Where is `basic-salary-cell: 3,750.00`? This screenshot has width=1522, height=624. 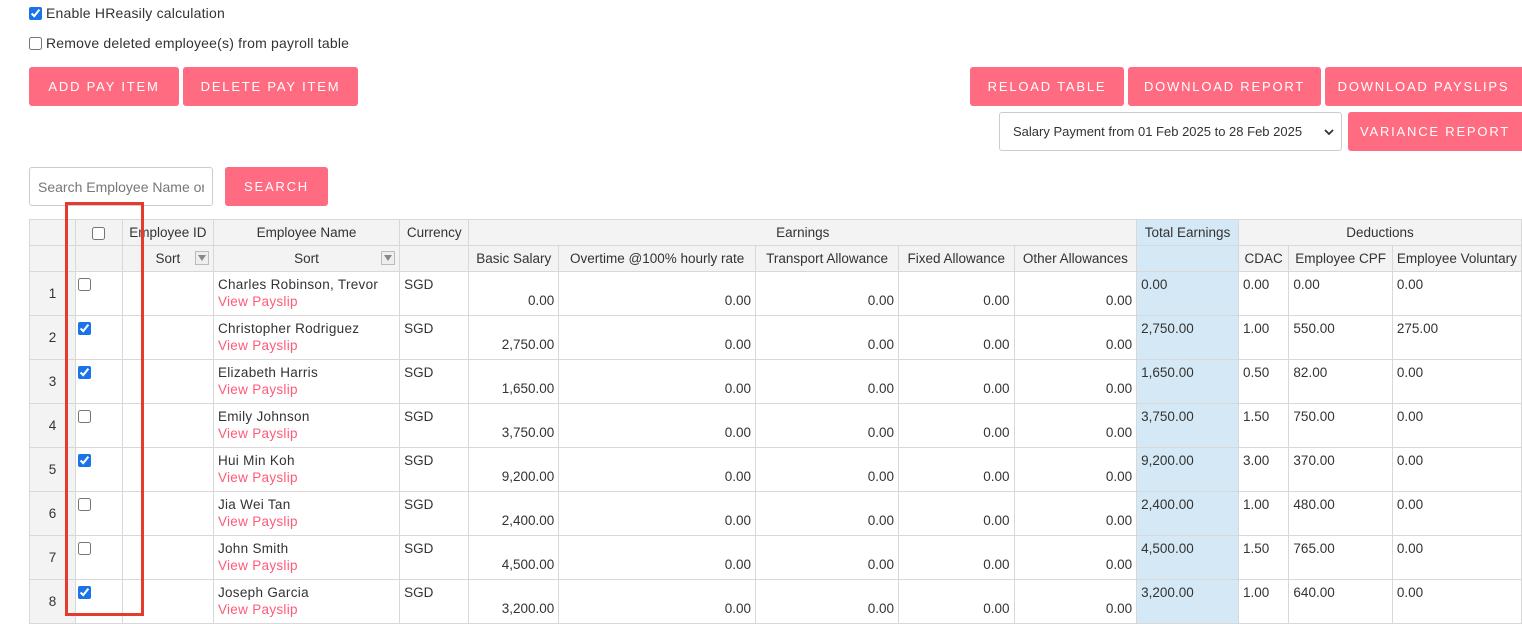 basic-salary-cell: 3,750.00 is located at coordinates (514, 425).